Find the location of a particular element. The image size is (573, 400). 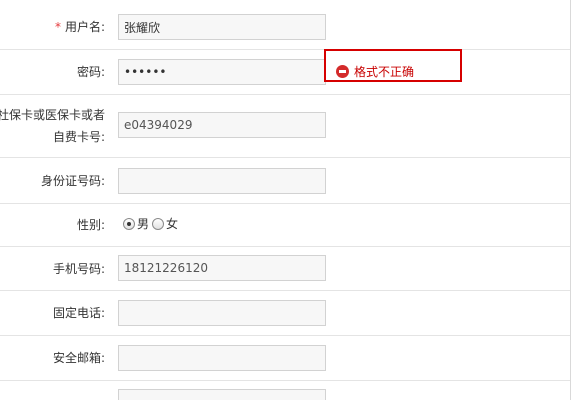

gender-female-radio is located at coordinates (158, 224).